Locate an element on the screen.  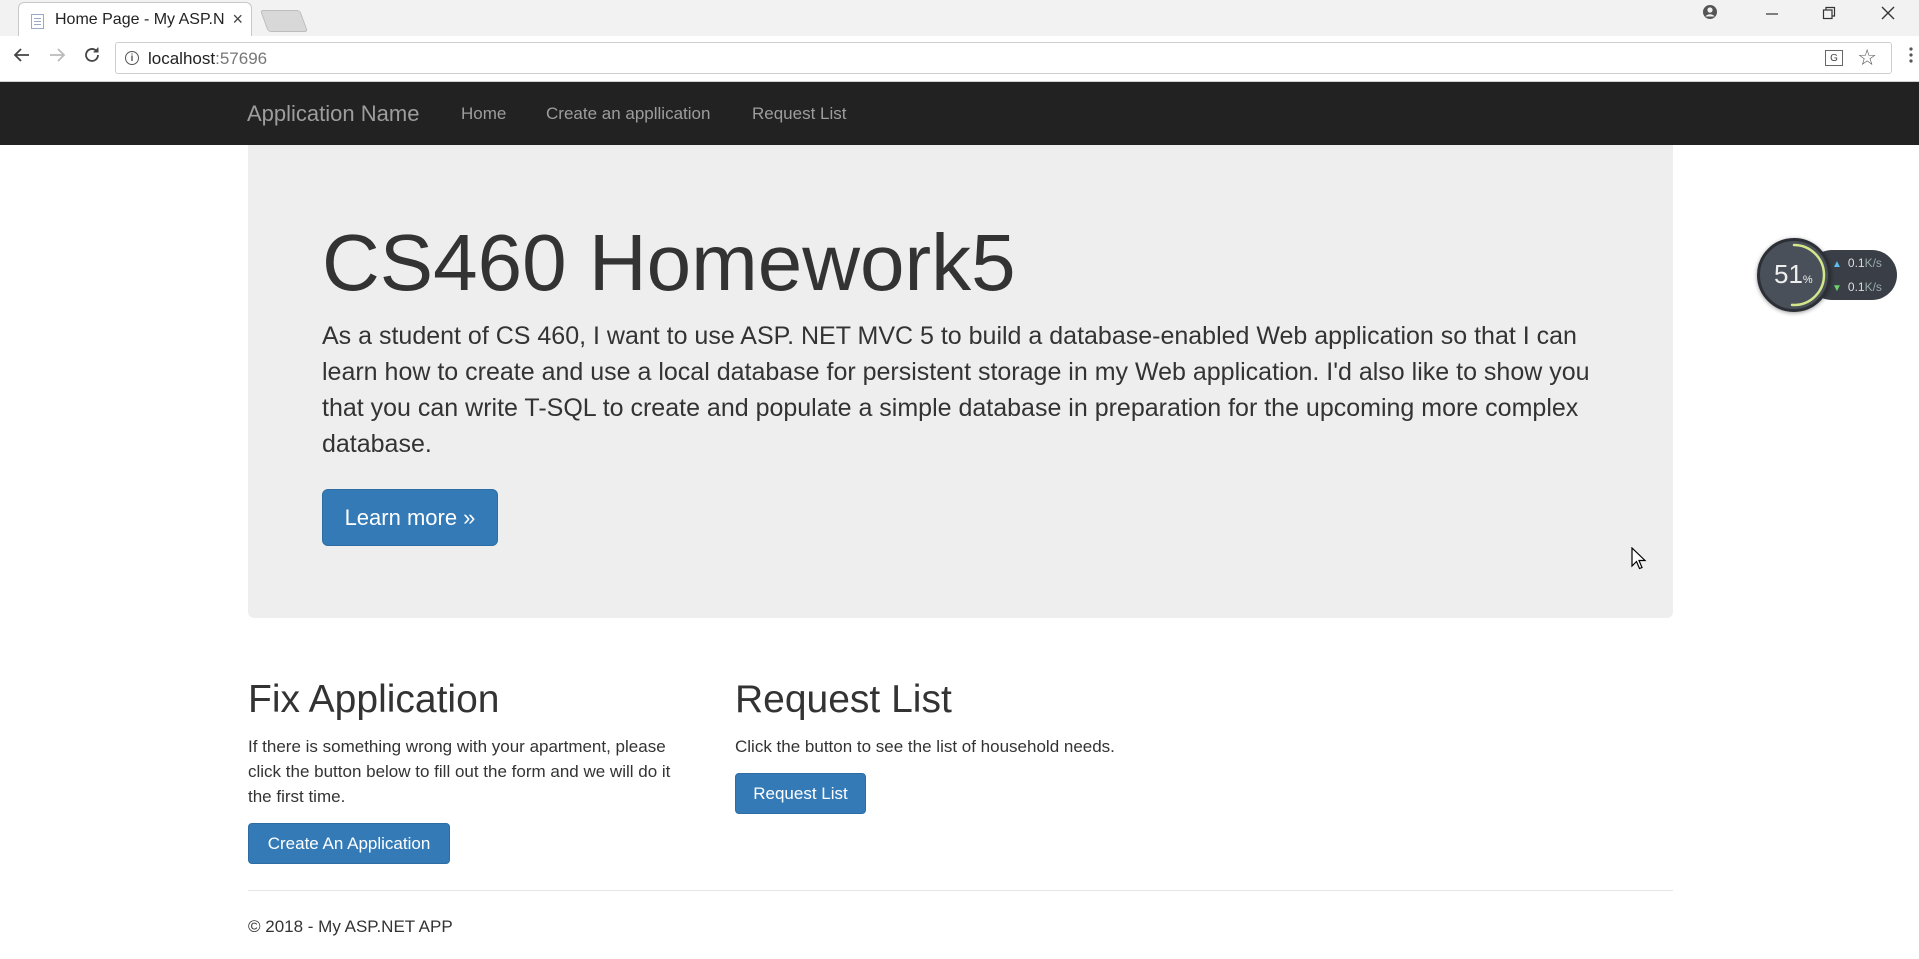
browser-menu-icon is located at coordinates (1911, 57).